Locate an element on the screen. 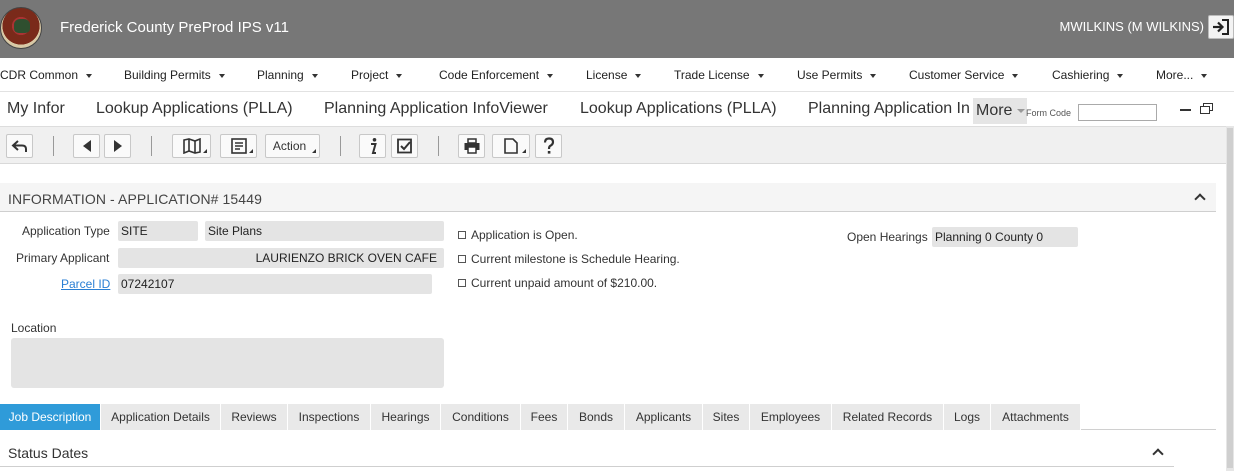 The height and width of the screenshot is (471, 1234). toolbar: Action is located at coordinates (617, 145).